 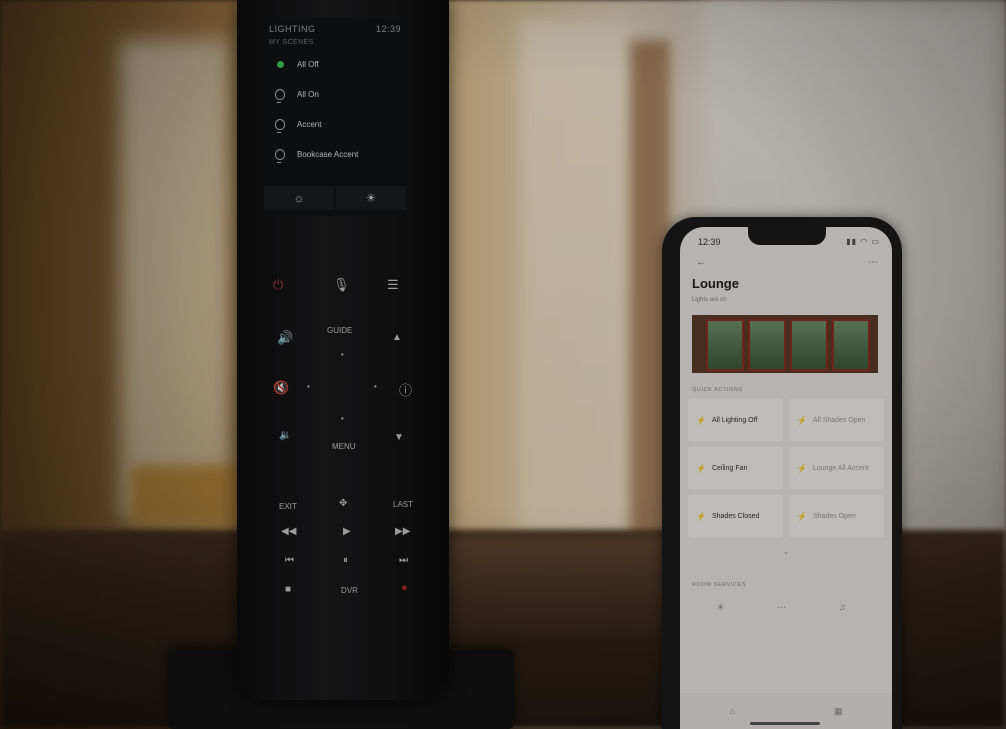 I want to click on brightness-up-icon: ☀, so click(x=371, y=198).